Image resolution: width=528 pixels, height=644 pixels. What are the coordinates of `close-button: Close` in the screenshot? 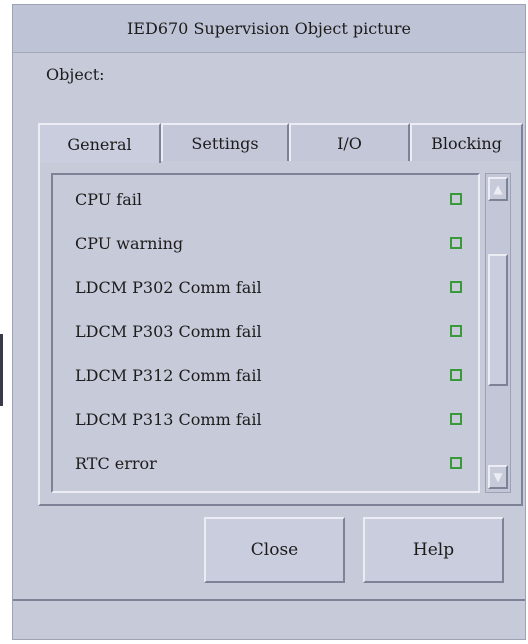 It's located at (274, 550).